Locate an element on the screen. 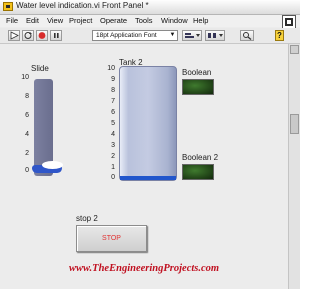 The width and height of the screenshot is (320, 289). align-objects-button is located at coordinates (192, 35).